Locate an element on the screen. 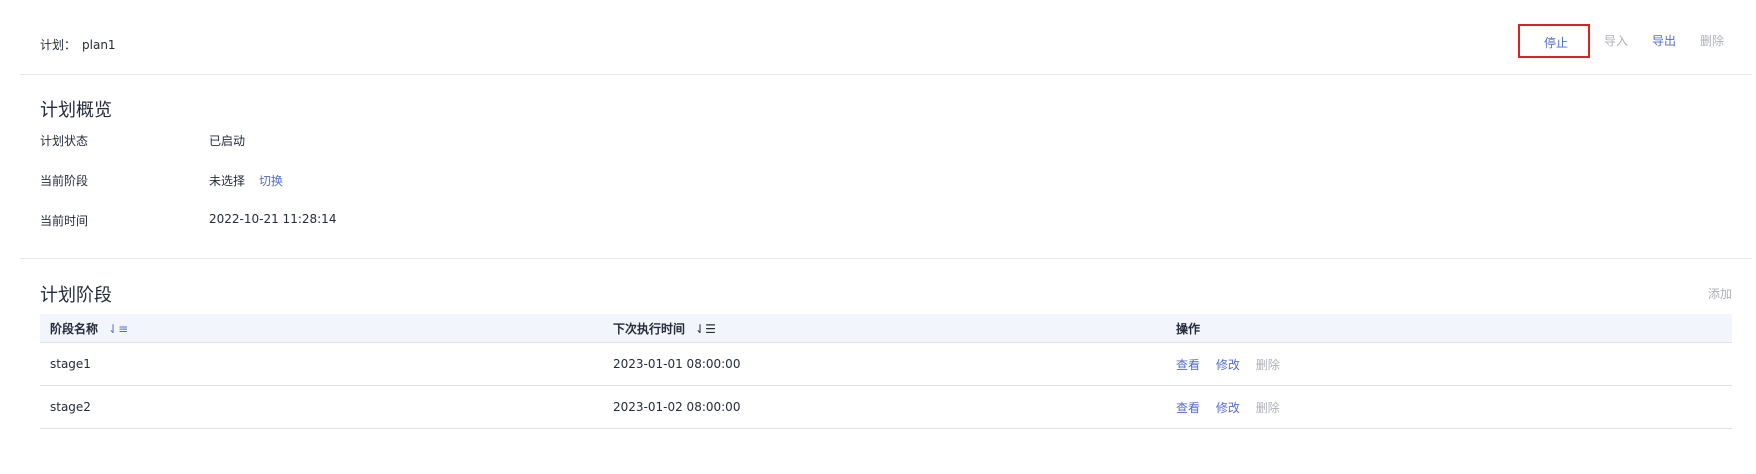  stage-name-cell: stage1 is located at coordinates (321, 364).